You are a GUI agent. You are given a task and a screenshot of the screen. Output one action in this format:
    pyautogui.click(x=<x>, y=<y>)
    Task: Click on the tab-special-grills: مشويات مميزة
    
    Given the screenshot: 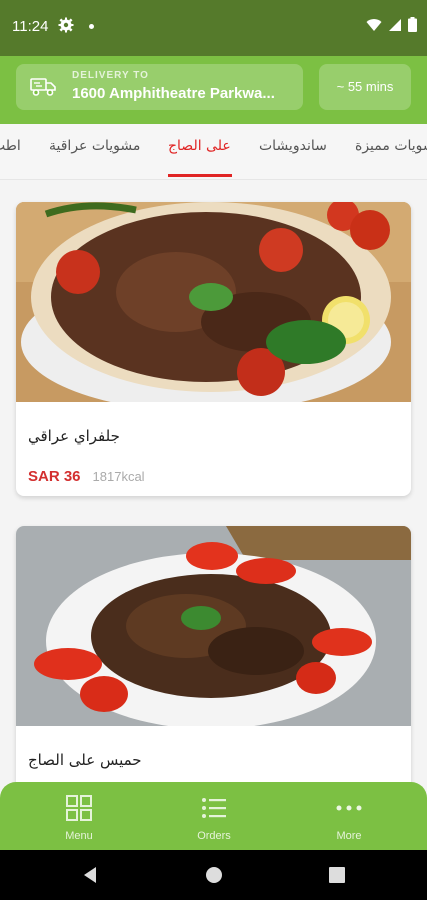 What is the action you would take?
    pyautogui.click(x=391, y=151)
    